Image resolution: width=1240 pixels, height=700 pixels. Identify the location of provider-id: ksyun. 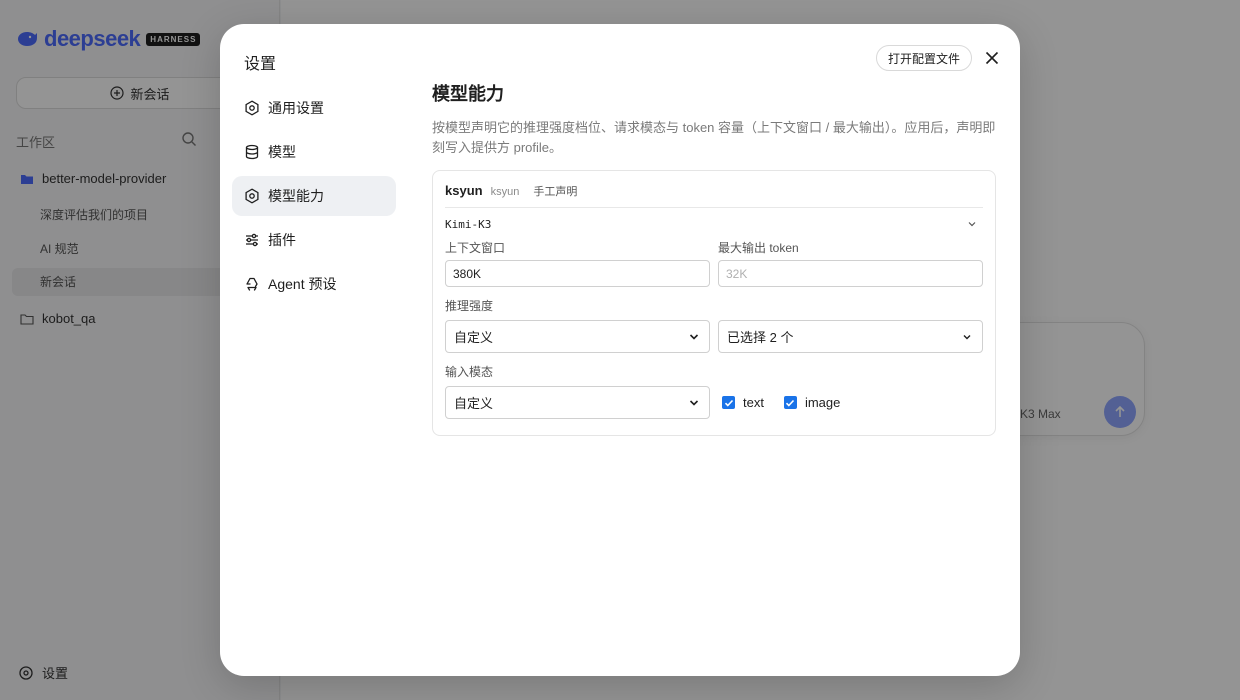
(505, 192).